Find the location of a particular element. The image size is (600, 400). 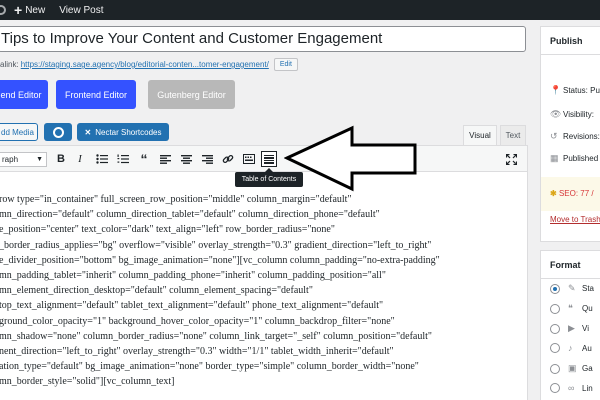

move-to-trash-link: Move to Trash is located at coordinates (575, 219).